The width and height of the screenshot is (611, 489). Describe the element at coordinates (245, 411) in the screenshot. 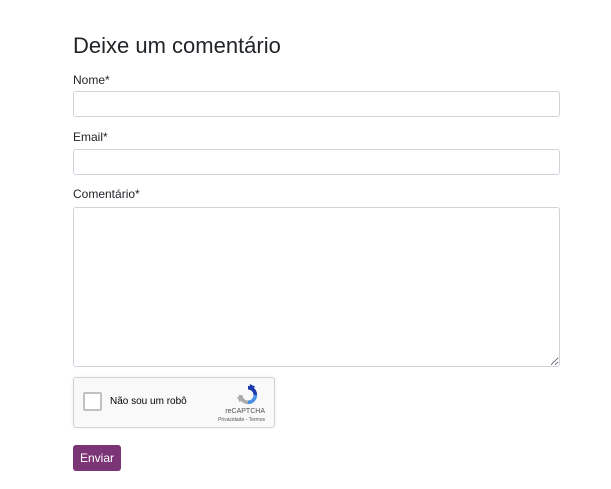

I see `recaptcha-brand: reCAPTCHA` at that location.